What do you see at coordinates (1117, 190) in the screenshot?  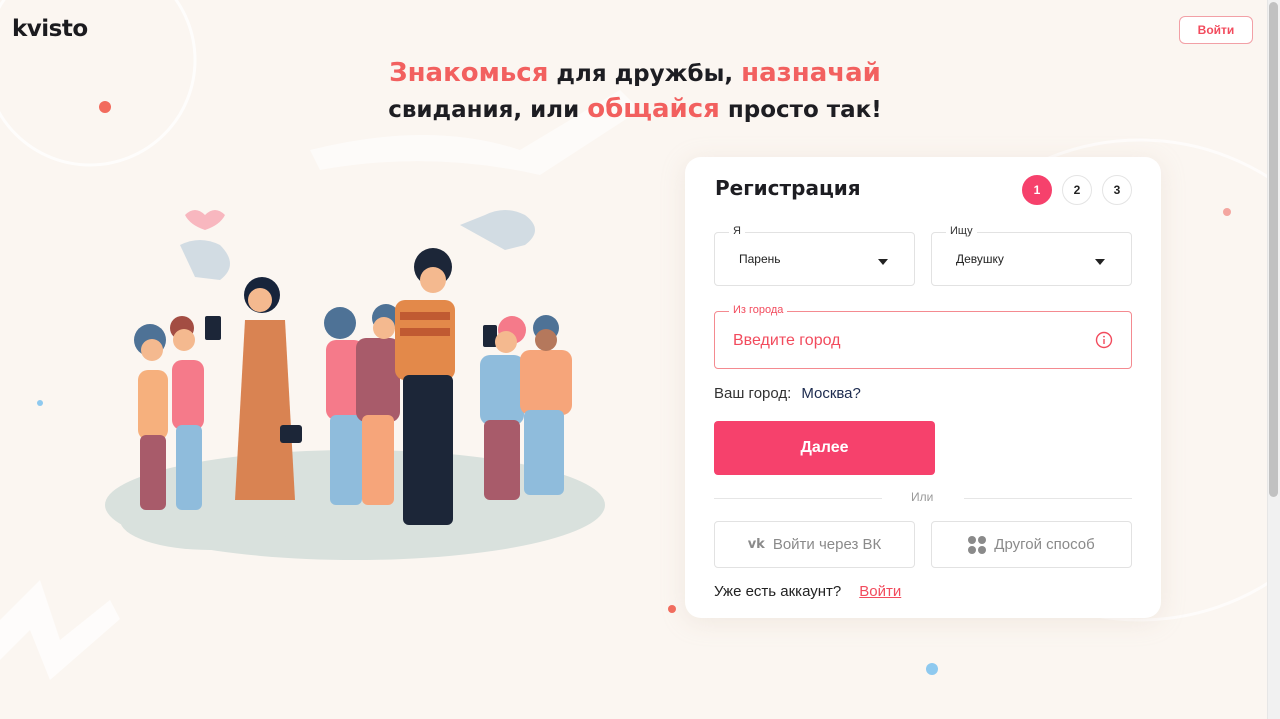 I see `step-3: 3` at bounding box center [1117, 190].